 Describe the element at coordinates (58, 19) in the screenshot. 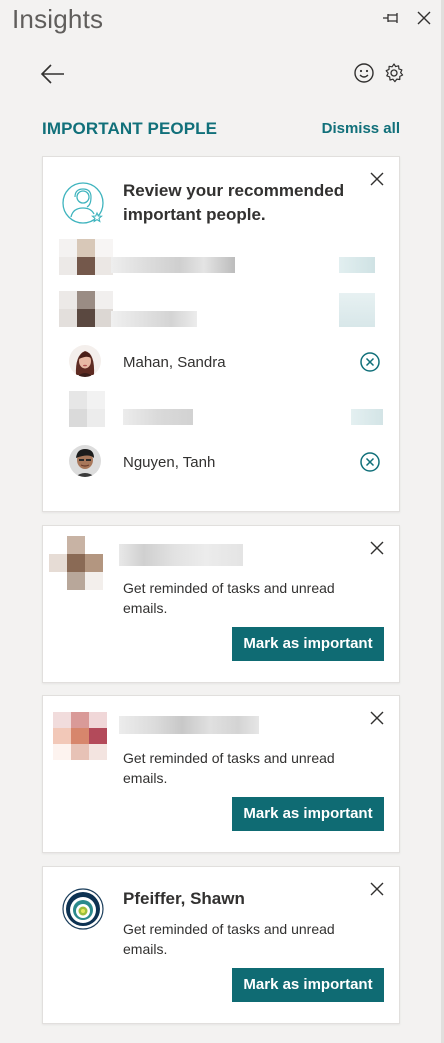

I see `app-title: Insights` at that location.